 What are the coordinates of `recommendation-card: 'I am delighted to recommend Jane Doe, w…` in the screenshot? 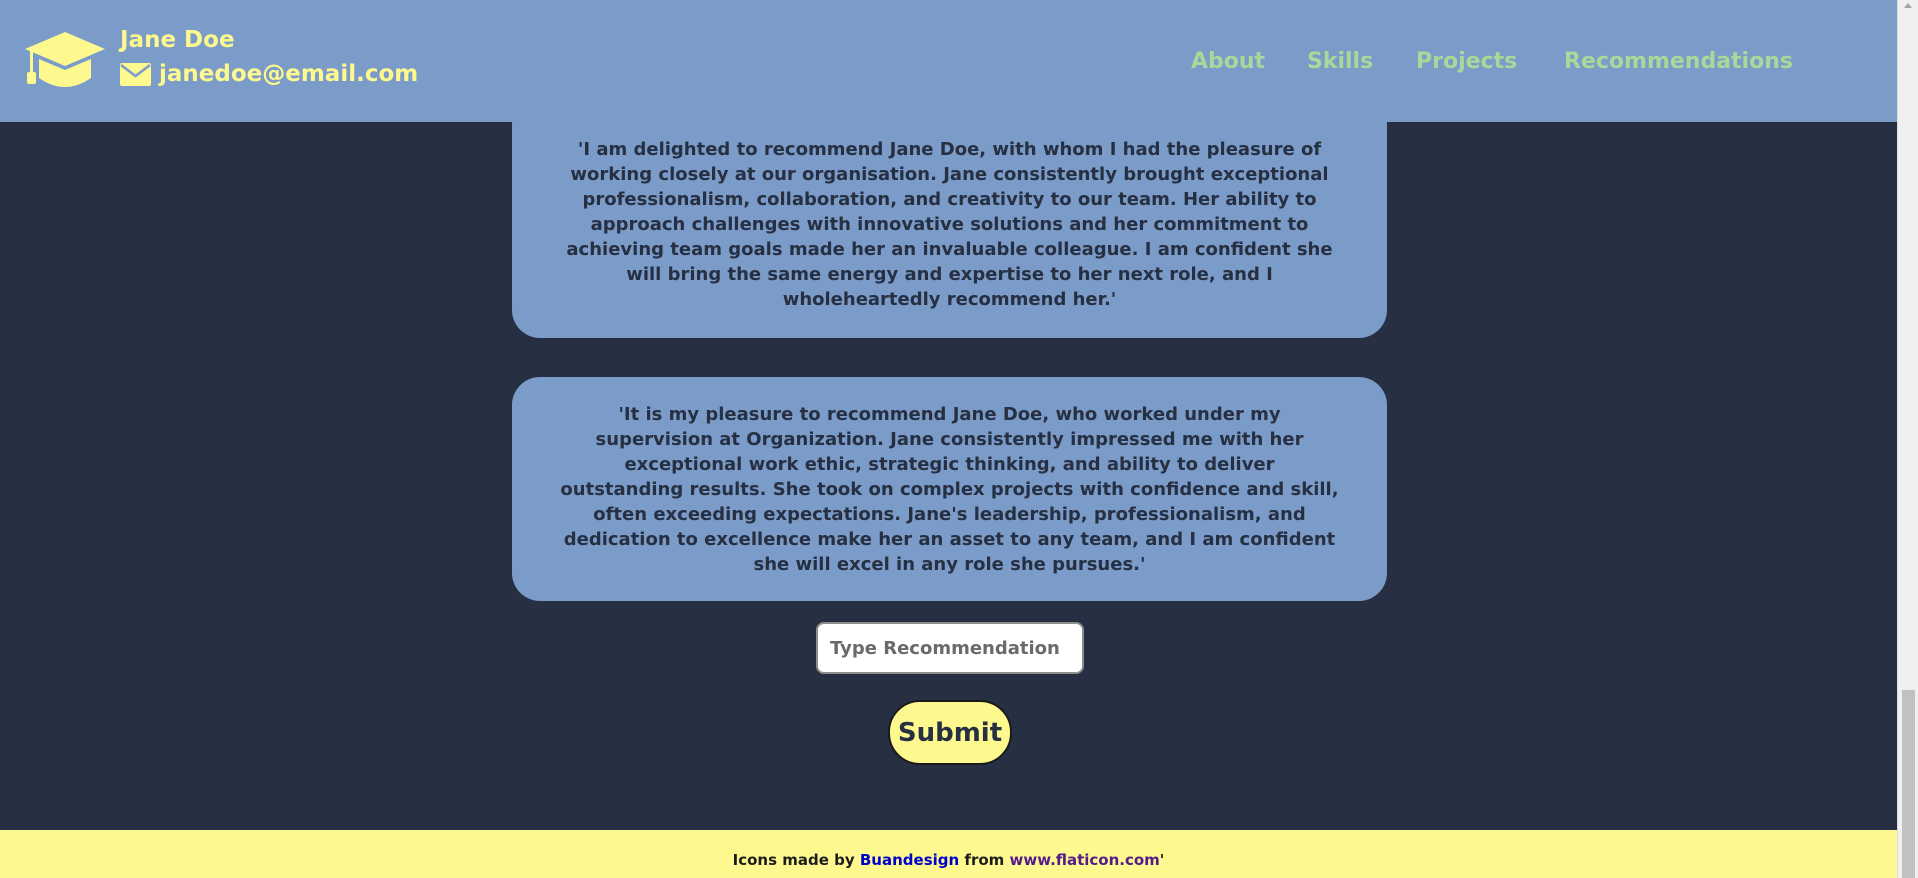 It's located at (949, 216).